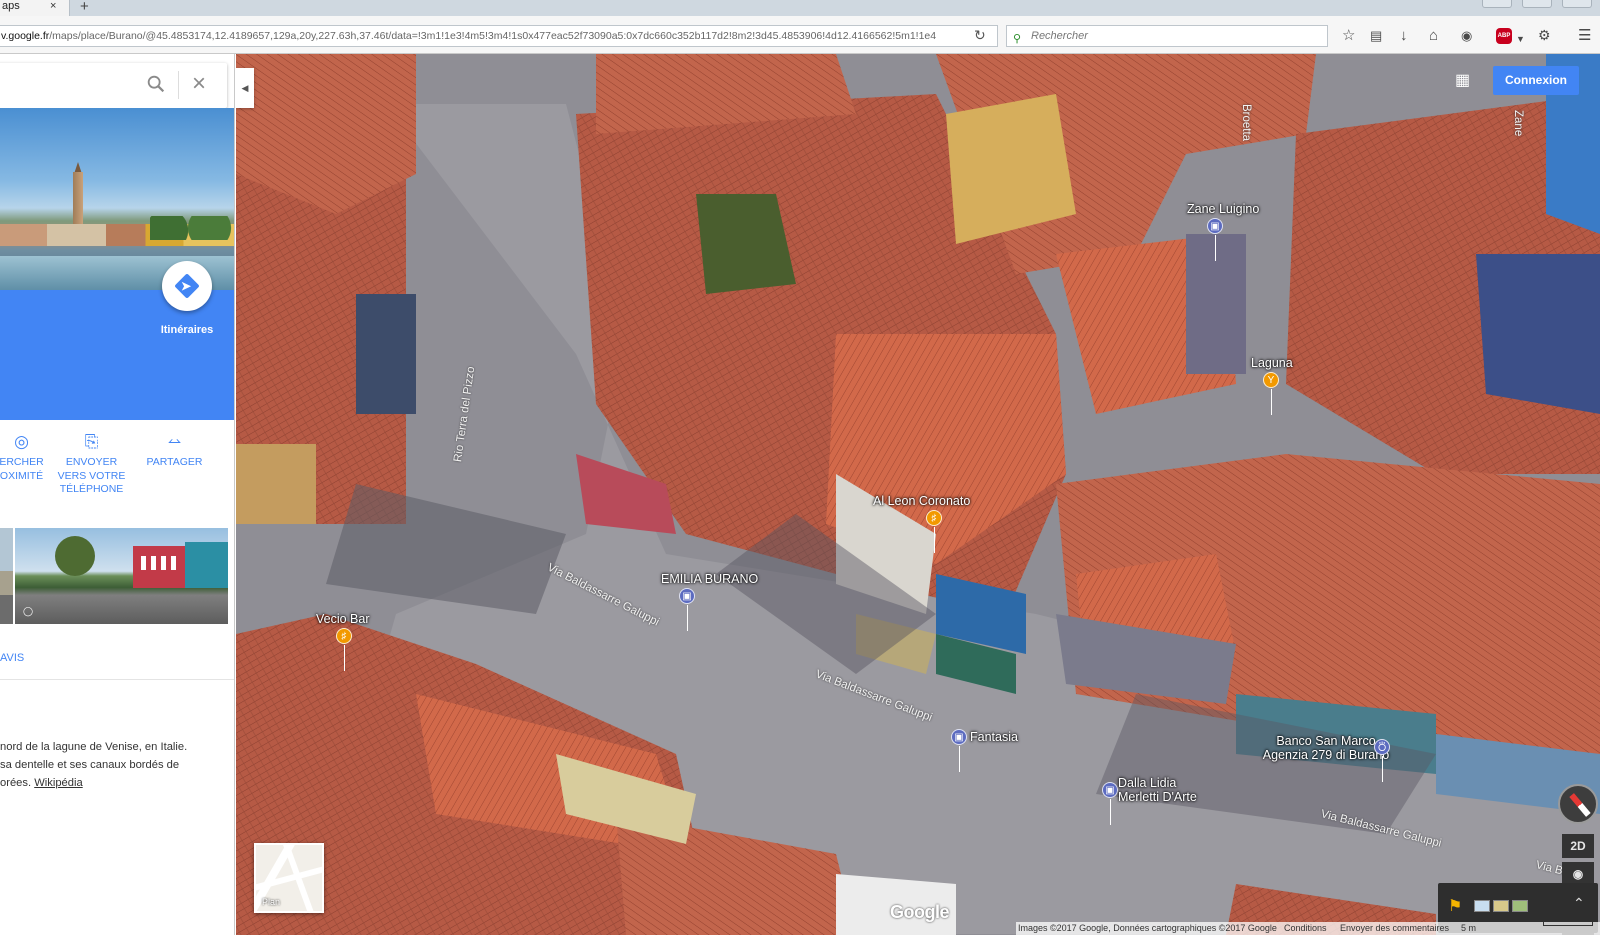  Describe the element at coordinates (78, 202) in the screenshot. I see `bell-tower` at that location.